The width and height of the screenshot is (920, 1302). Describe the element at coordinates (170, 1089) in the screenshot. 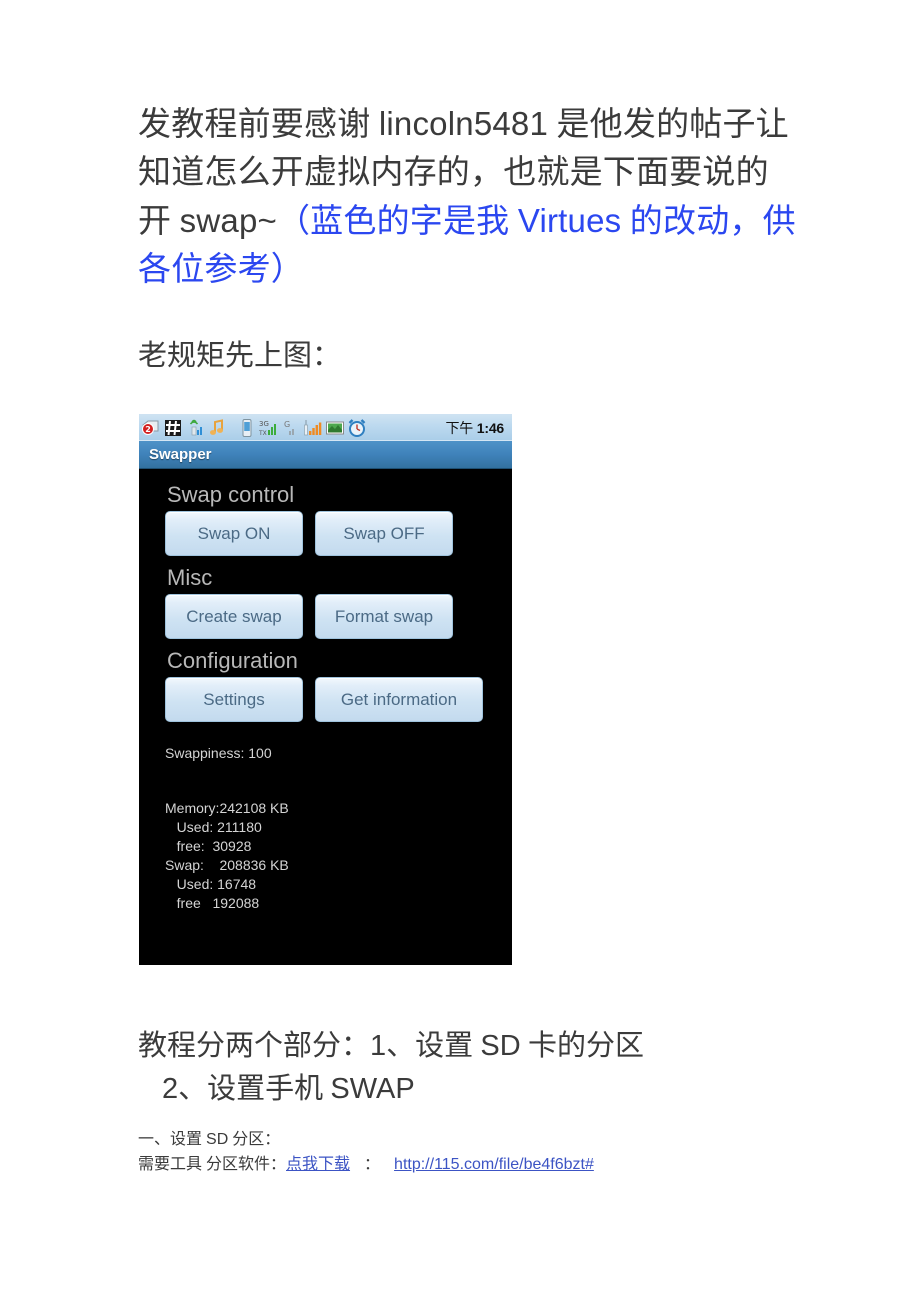

I see `section-heading-num-2: 2` at that location.